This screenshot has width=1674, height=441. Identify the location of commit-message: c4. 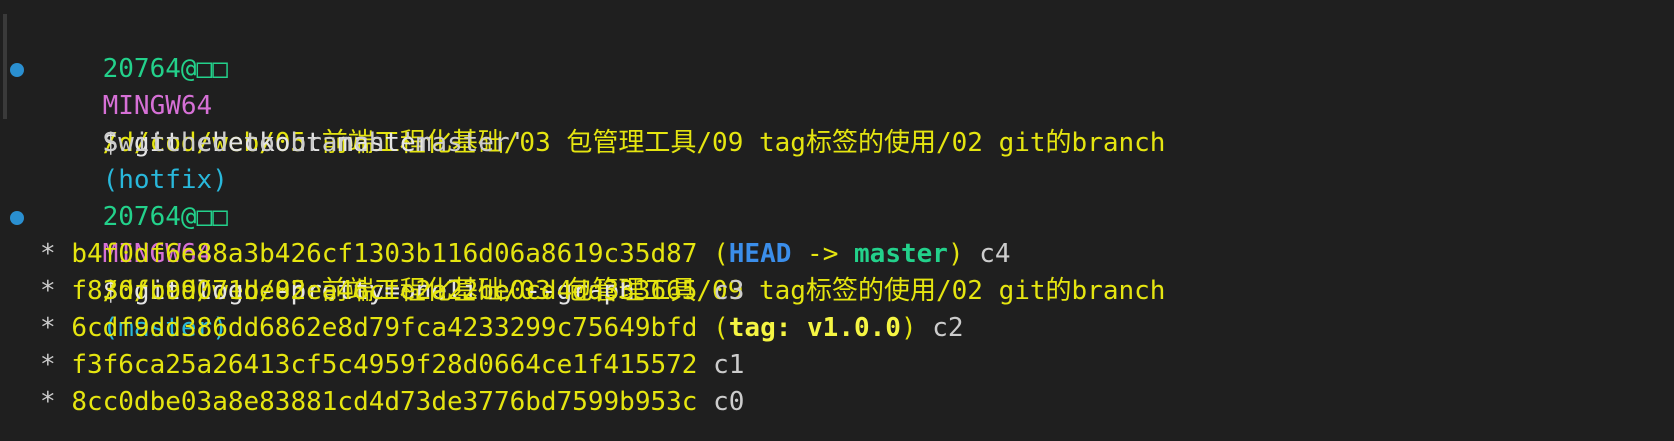
(995, 254).